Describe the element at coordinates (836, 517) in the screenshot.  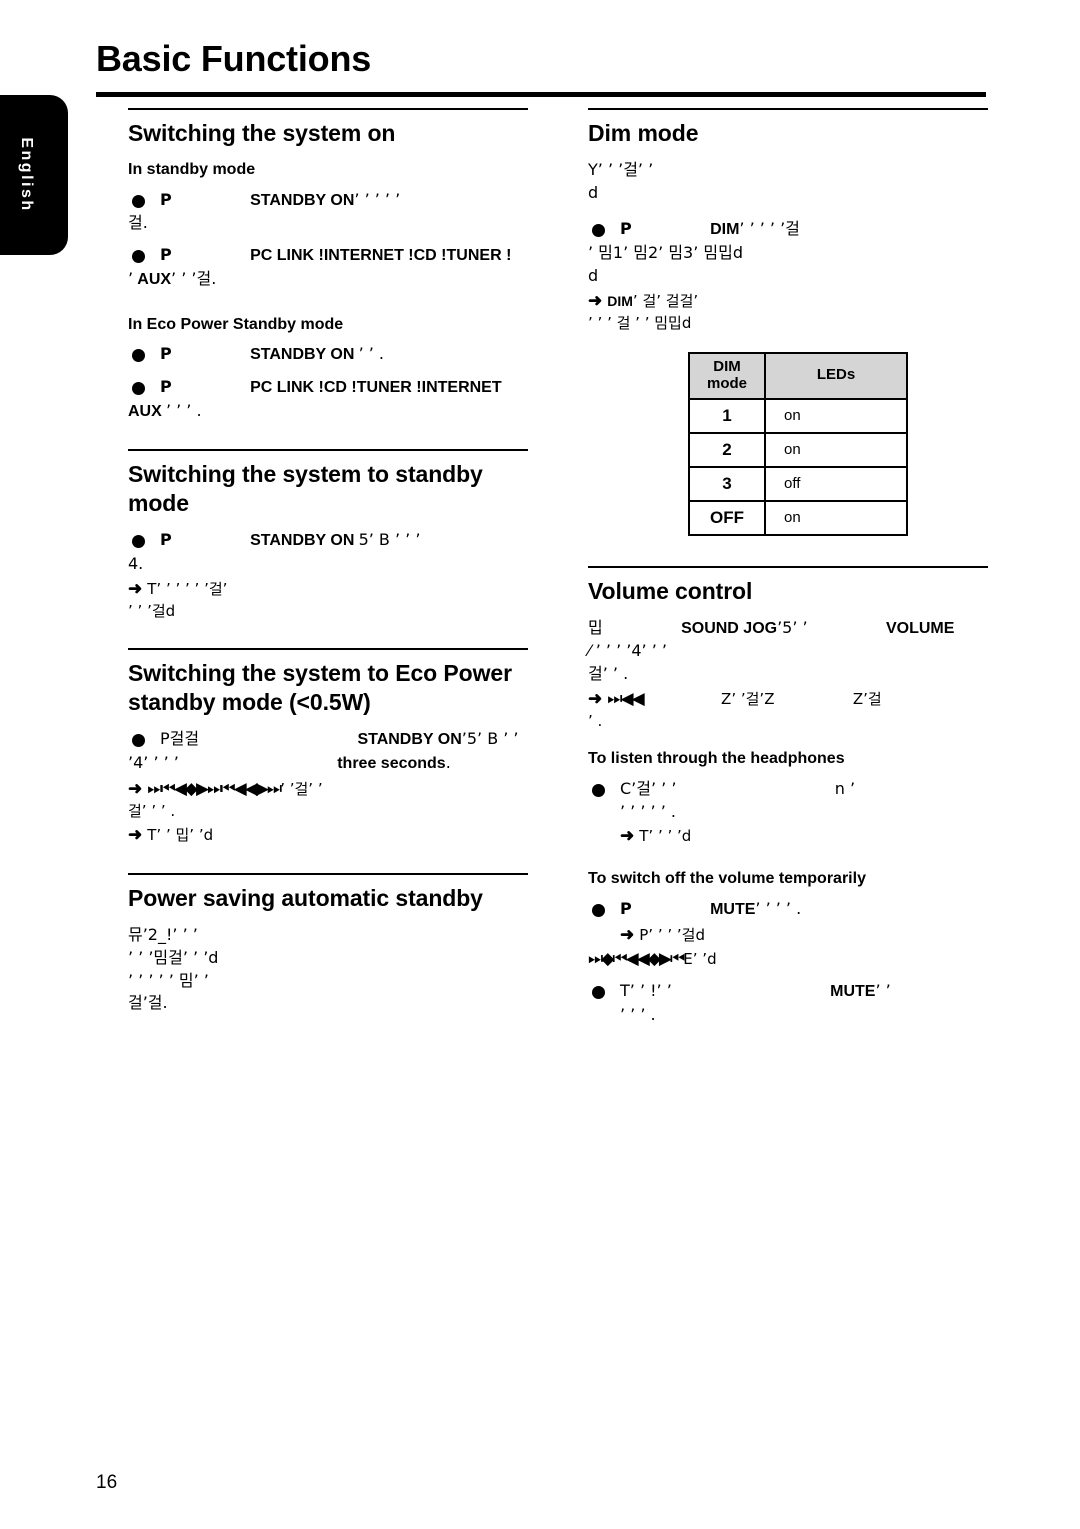
I see `cell-leds: on` at that location.